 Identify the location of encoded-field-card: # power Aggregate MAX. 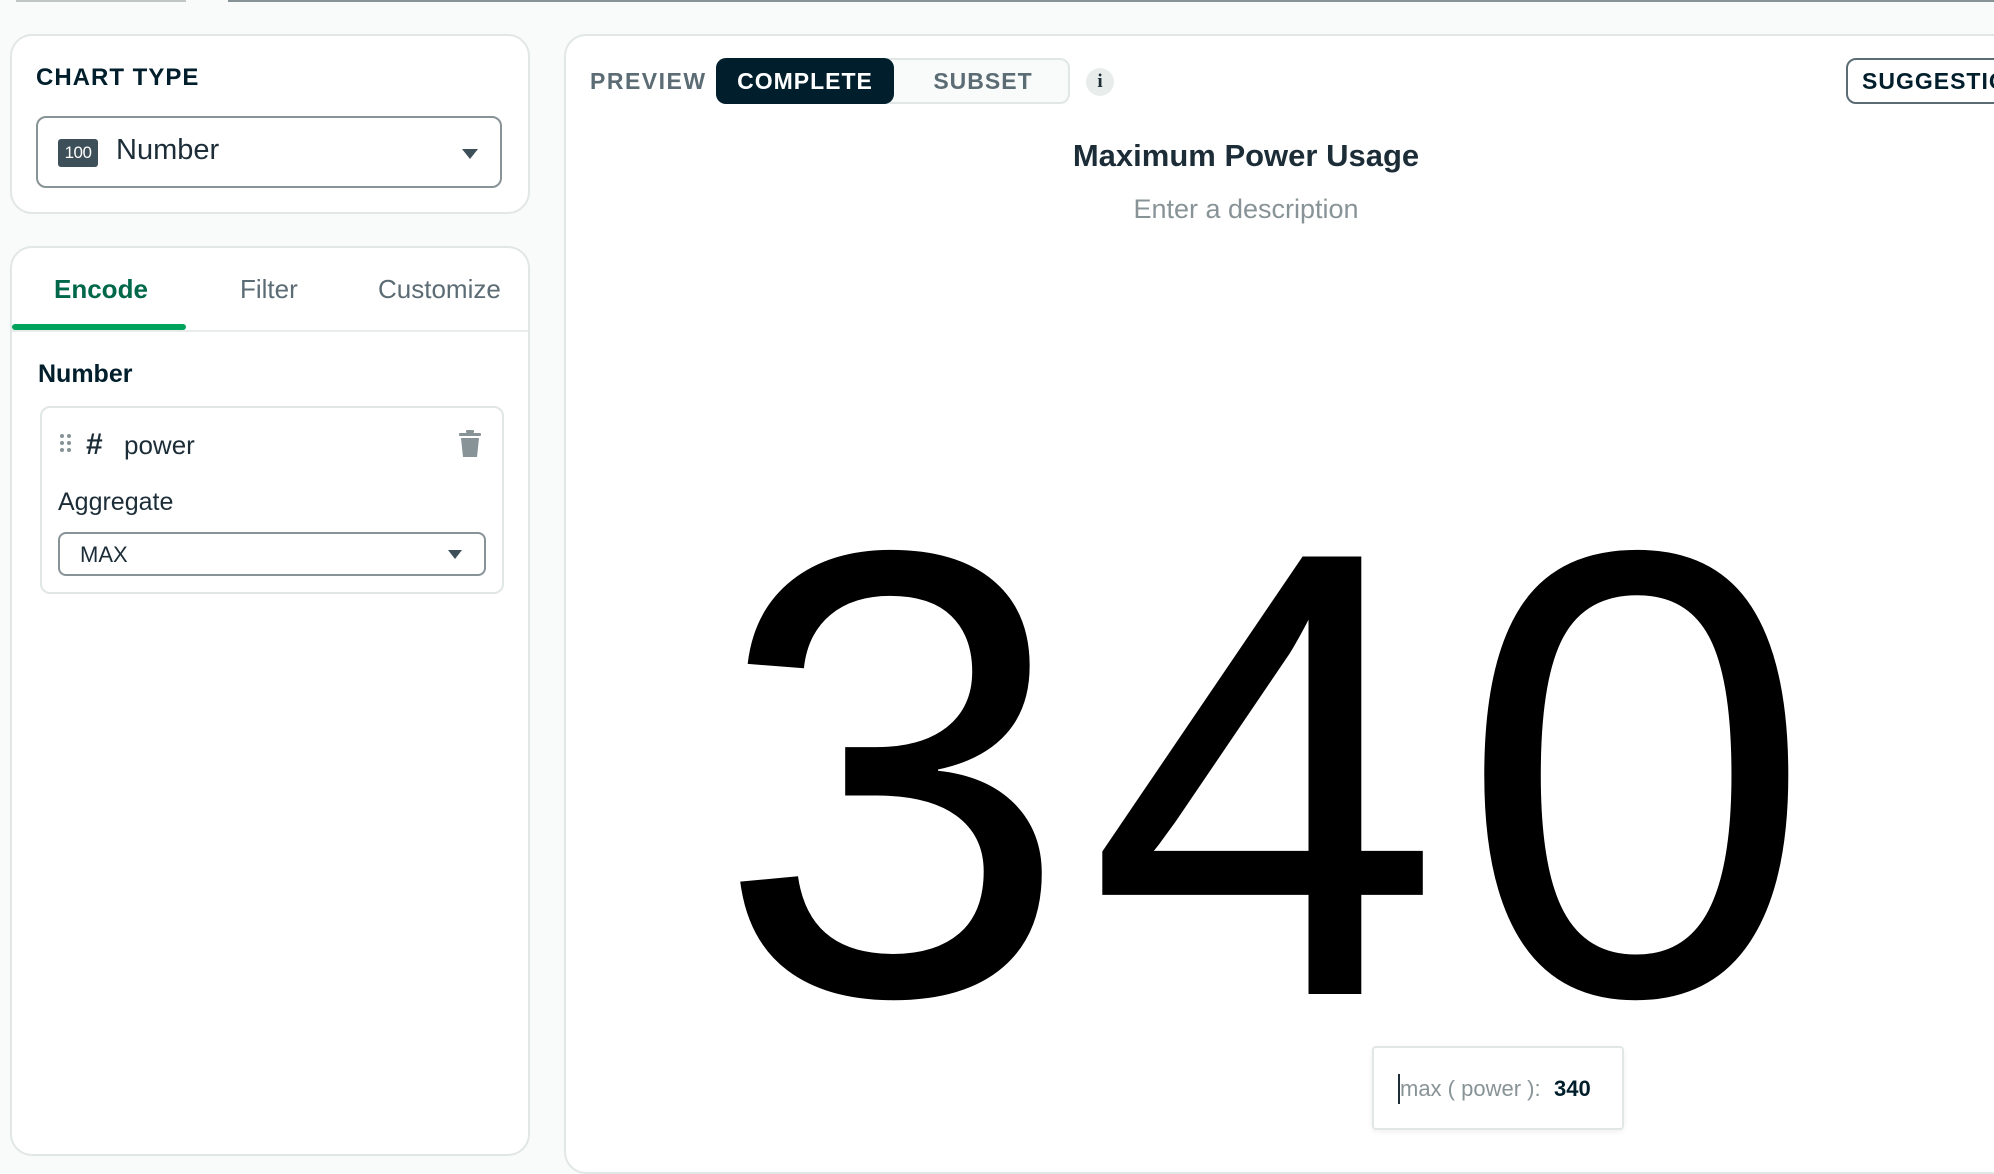
(272, 500).